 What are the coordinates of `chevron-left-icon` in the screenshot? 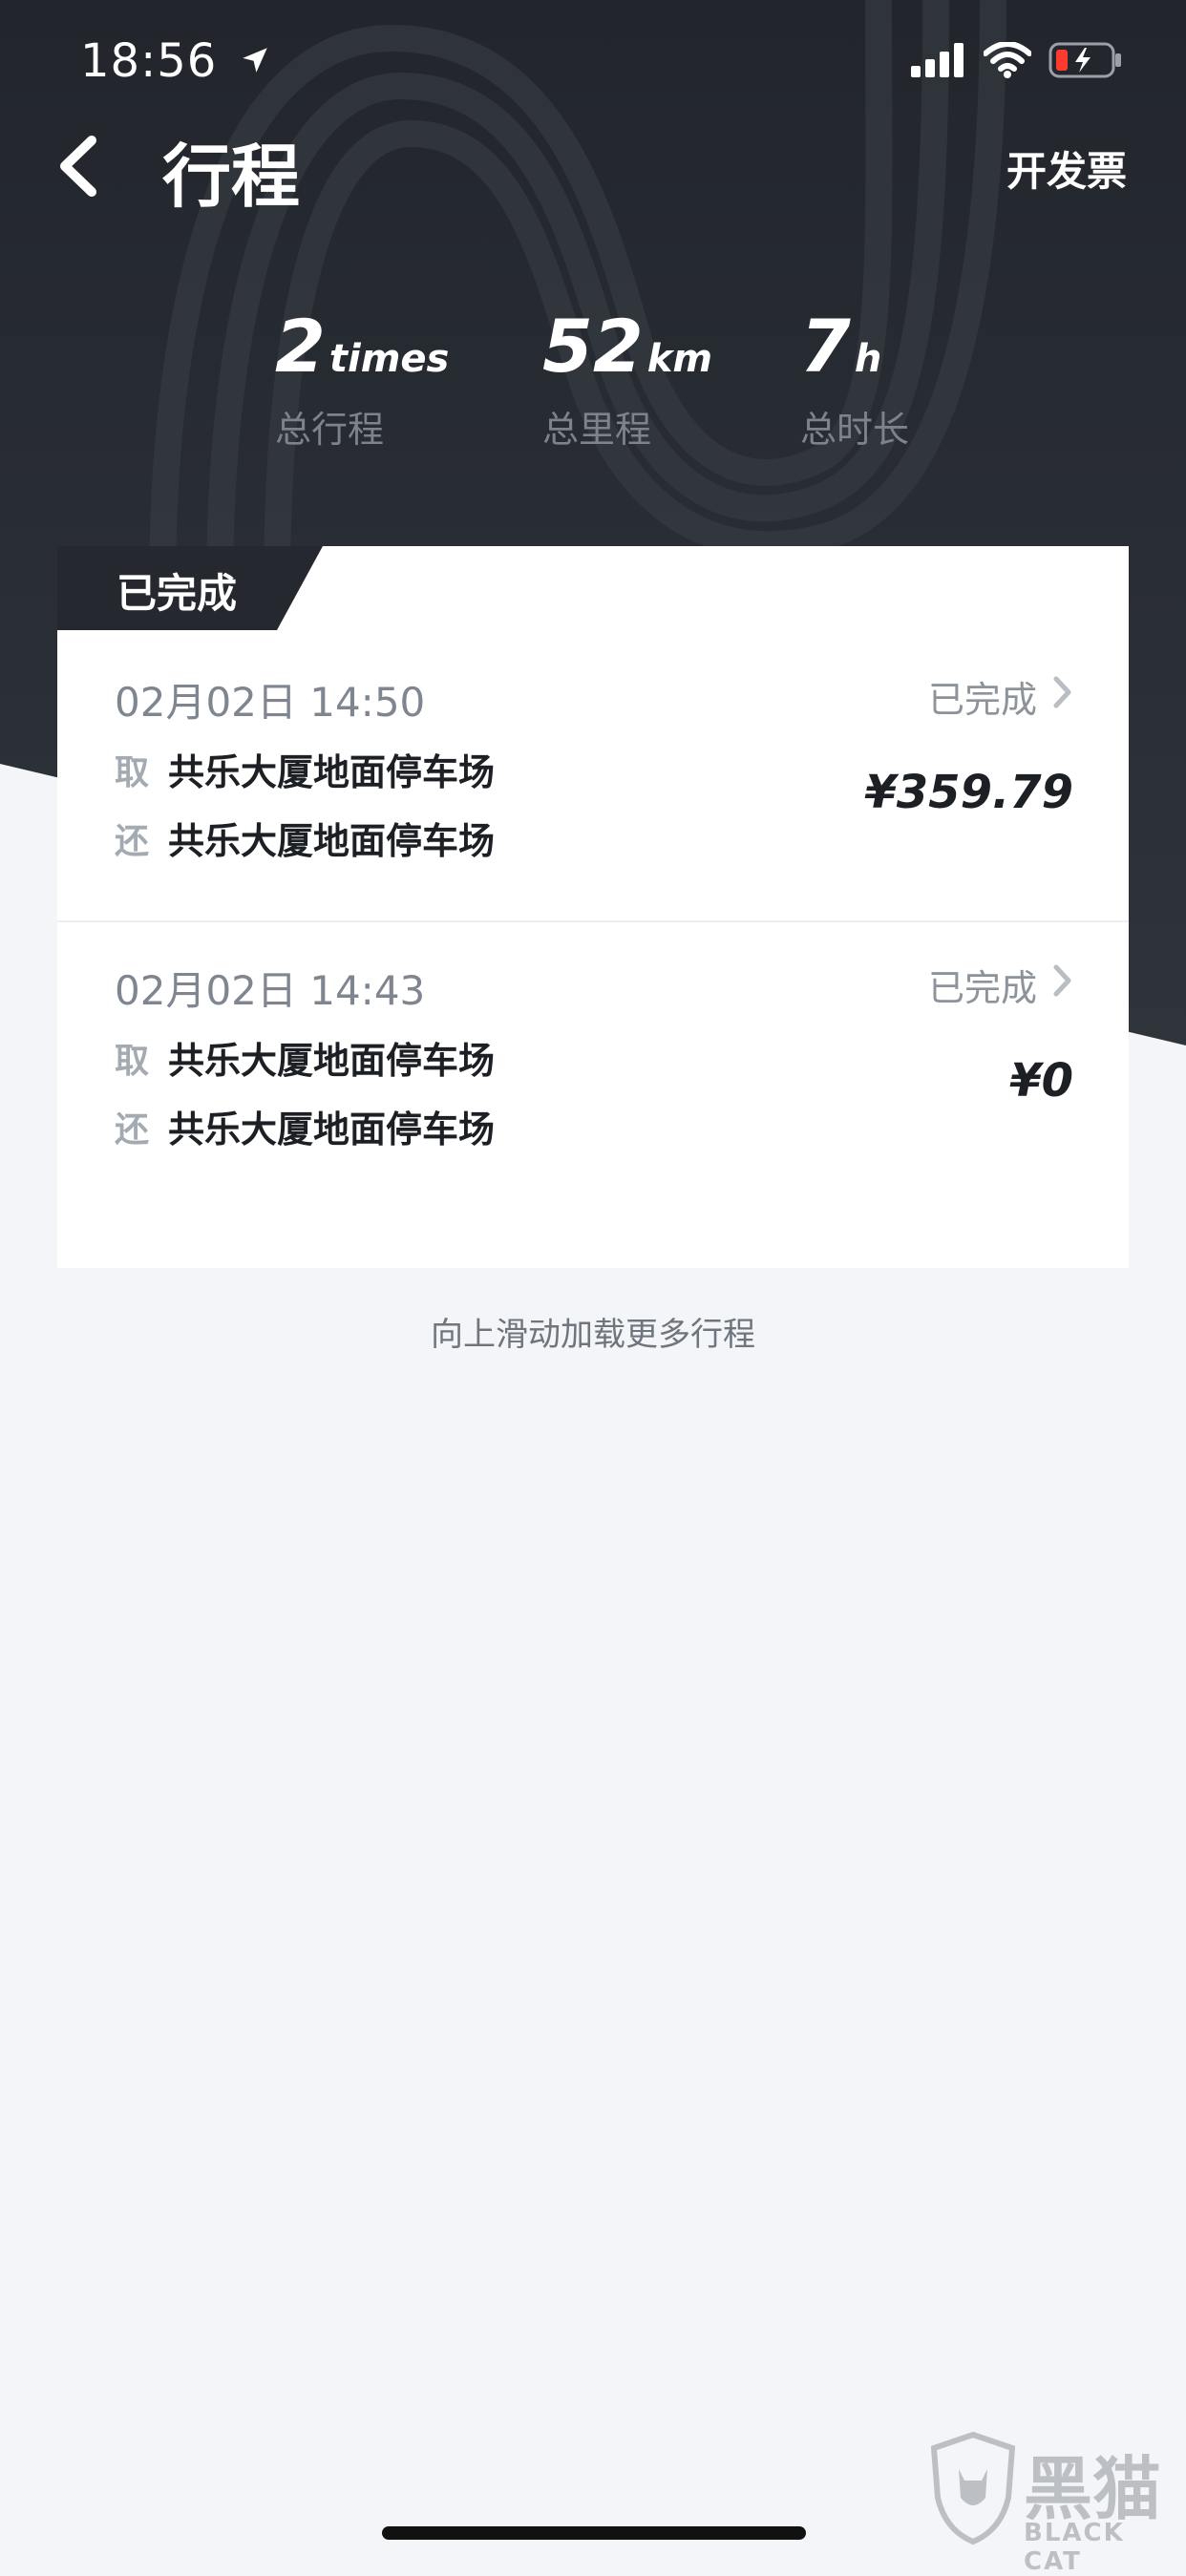 It's located at (77, 168).